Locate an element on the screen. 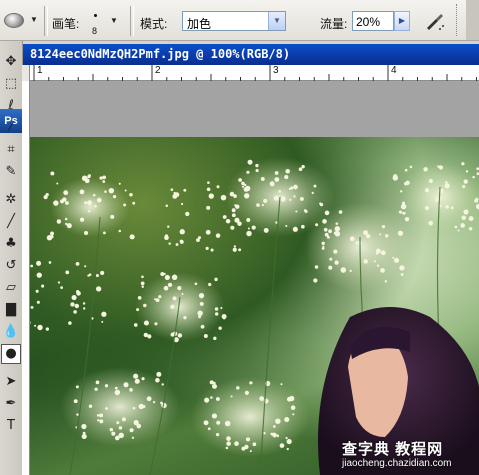  airbrush-button is located at coordinates (435, 21).